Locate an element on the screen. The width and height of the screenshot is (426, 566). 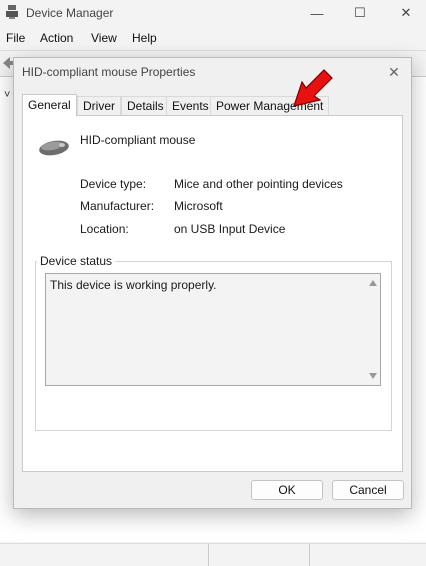
menu-view: View is located at coordinates (104, 38).